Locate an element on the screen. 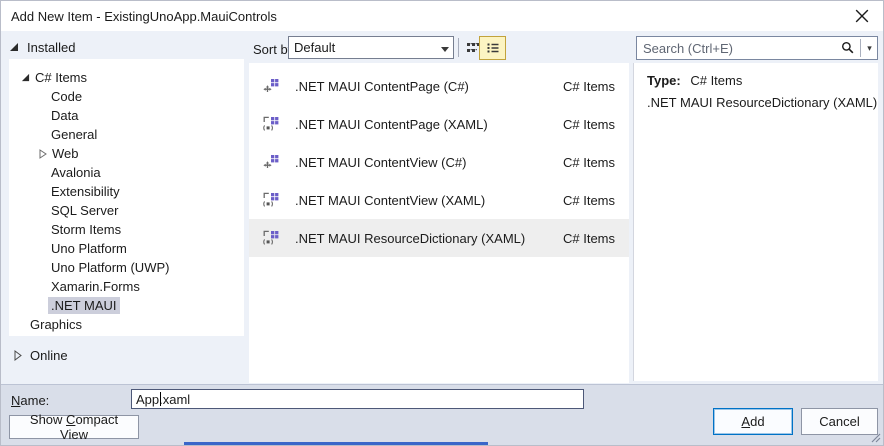 The image size is (884, 446). search-box: ▾ is located at coordinates (757, 48).